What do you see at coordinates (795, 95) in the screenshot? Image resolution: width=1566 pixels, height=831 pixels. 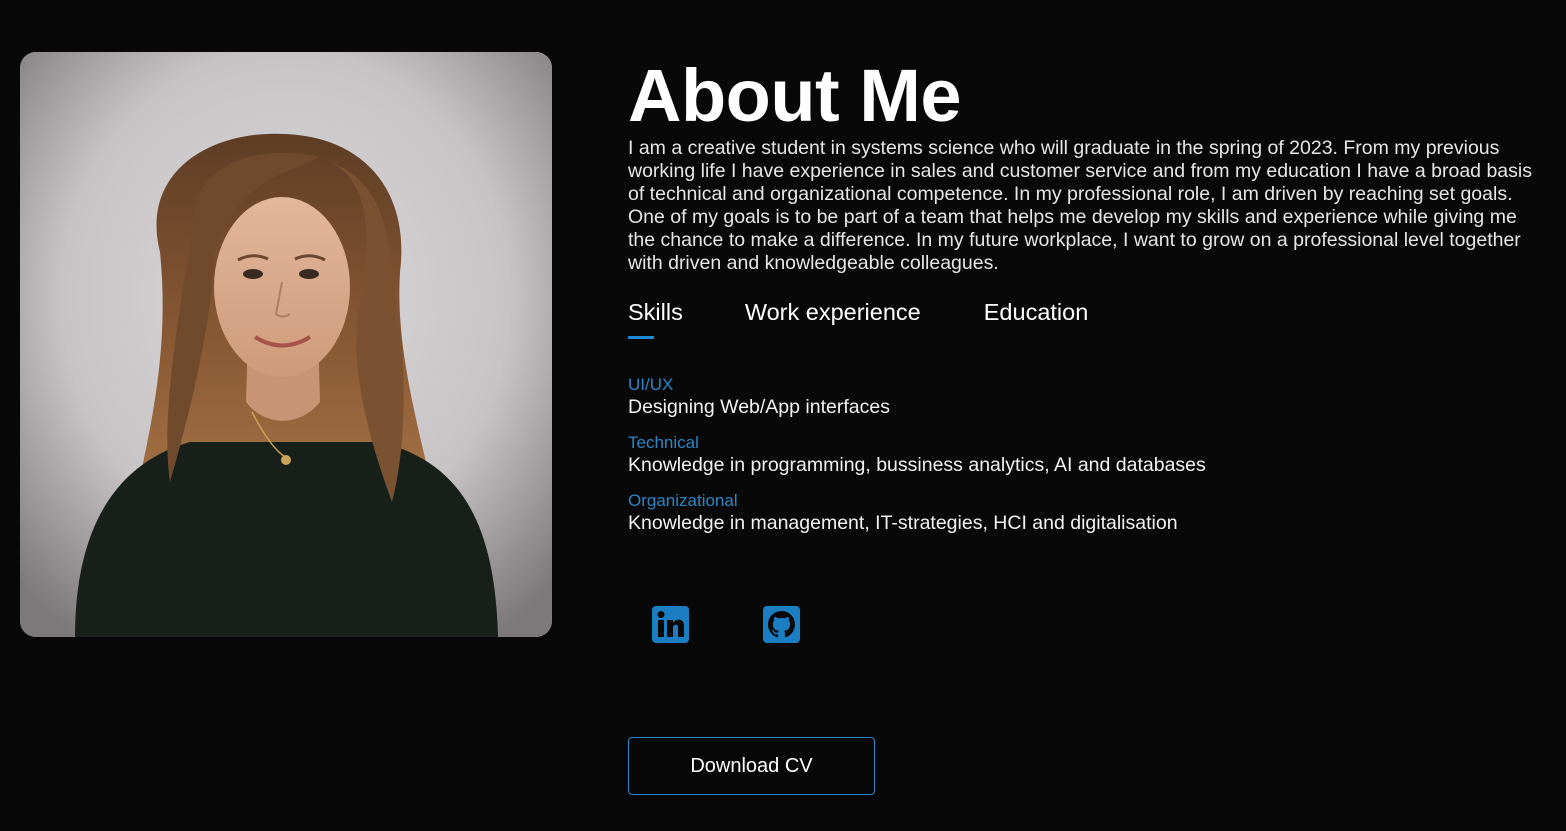 I see `page-title: About Me` at bounding box center [795, 95].